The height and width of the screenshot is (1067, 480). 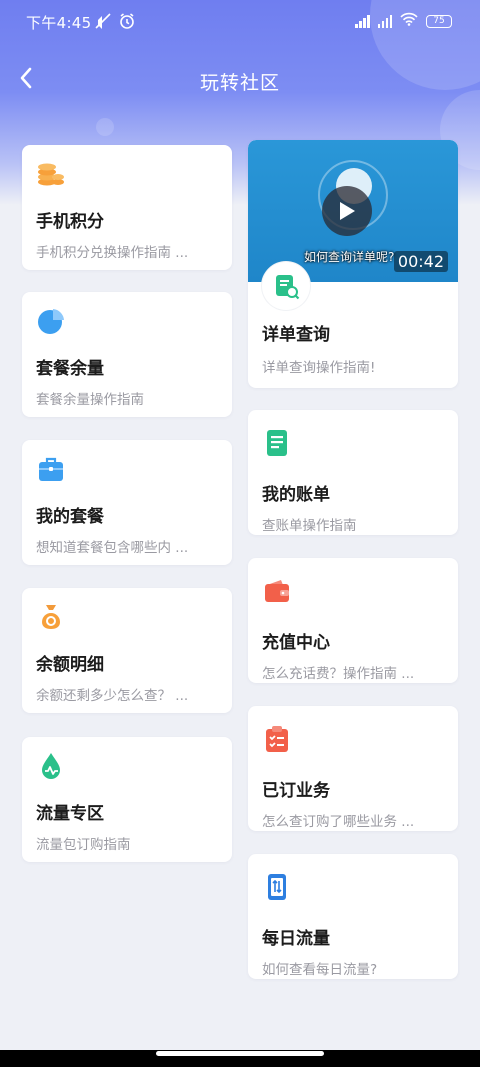 What do you see at coordinates (296, 335) in the screenshot?
I see `card-title: 详单查询` at bounding box center [296, 335].